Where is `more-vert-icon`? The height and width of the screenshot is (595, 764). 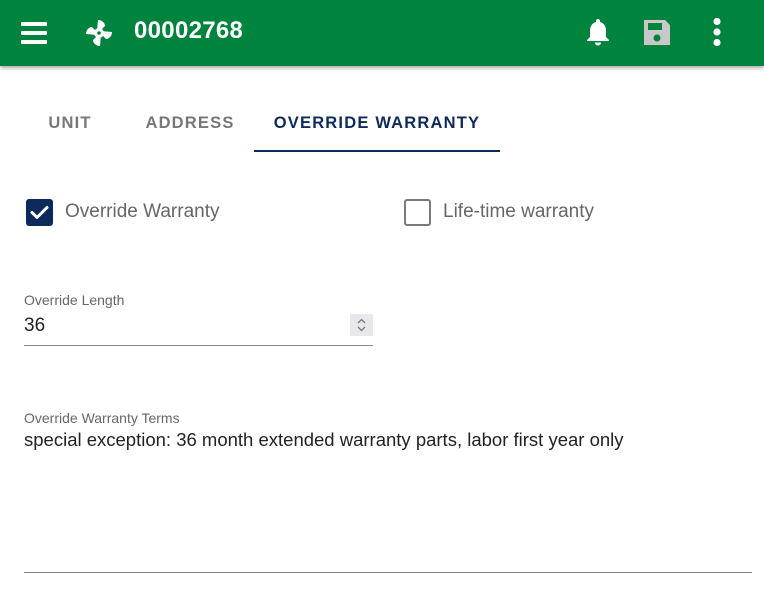 more-vert-icon is located at coordinates (717, 32).